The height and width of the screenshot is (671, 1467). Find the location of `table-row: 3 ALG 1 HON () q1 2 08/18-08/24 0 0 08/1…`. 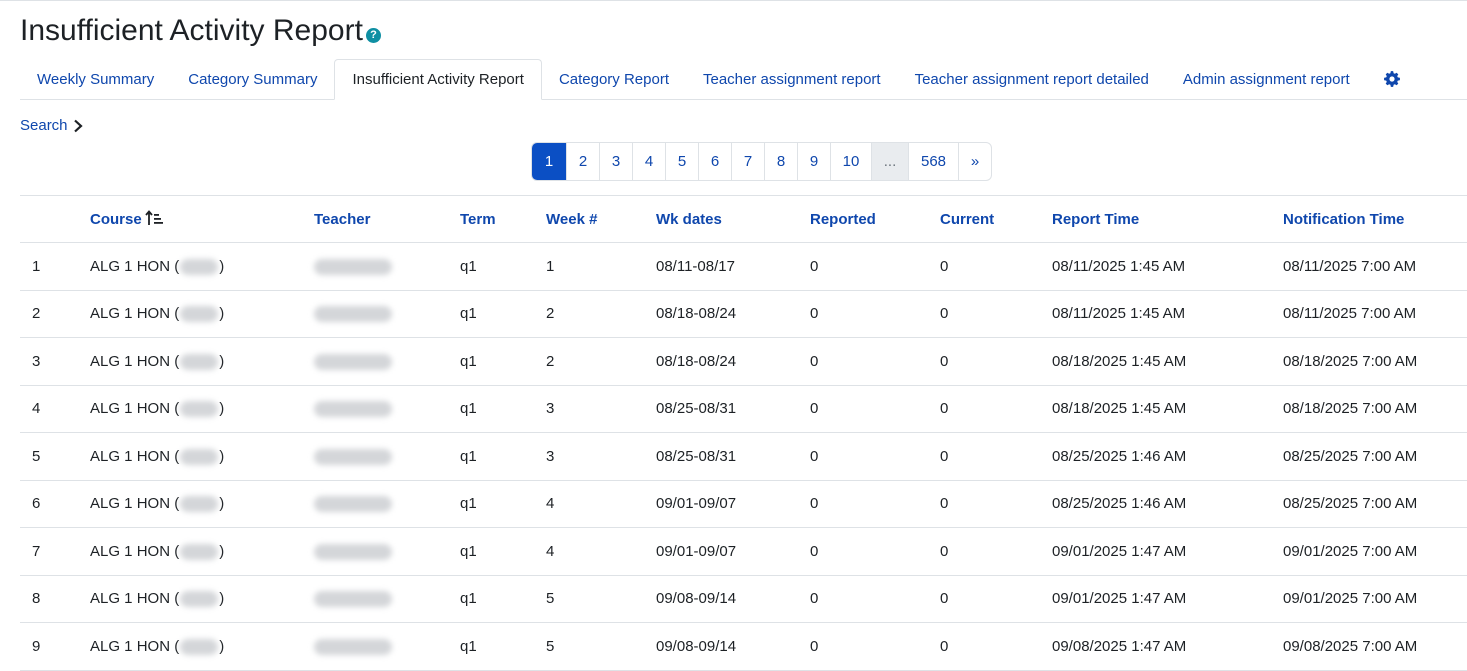

table-row: 3 ALG 1 HON () q1 2 08/18-08/24 0 0 08/1… is located at coordinates (743, 361).